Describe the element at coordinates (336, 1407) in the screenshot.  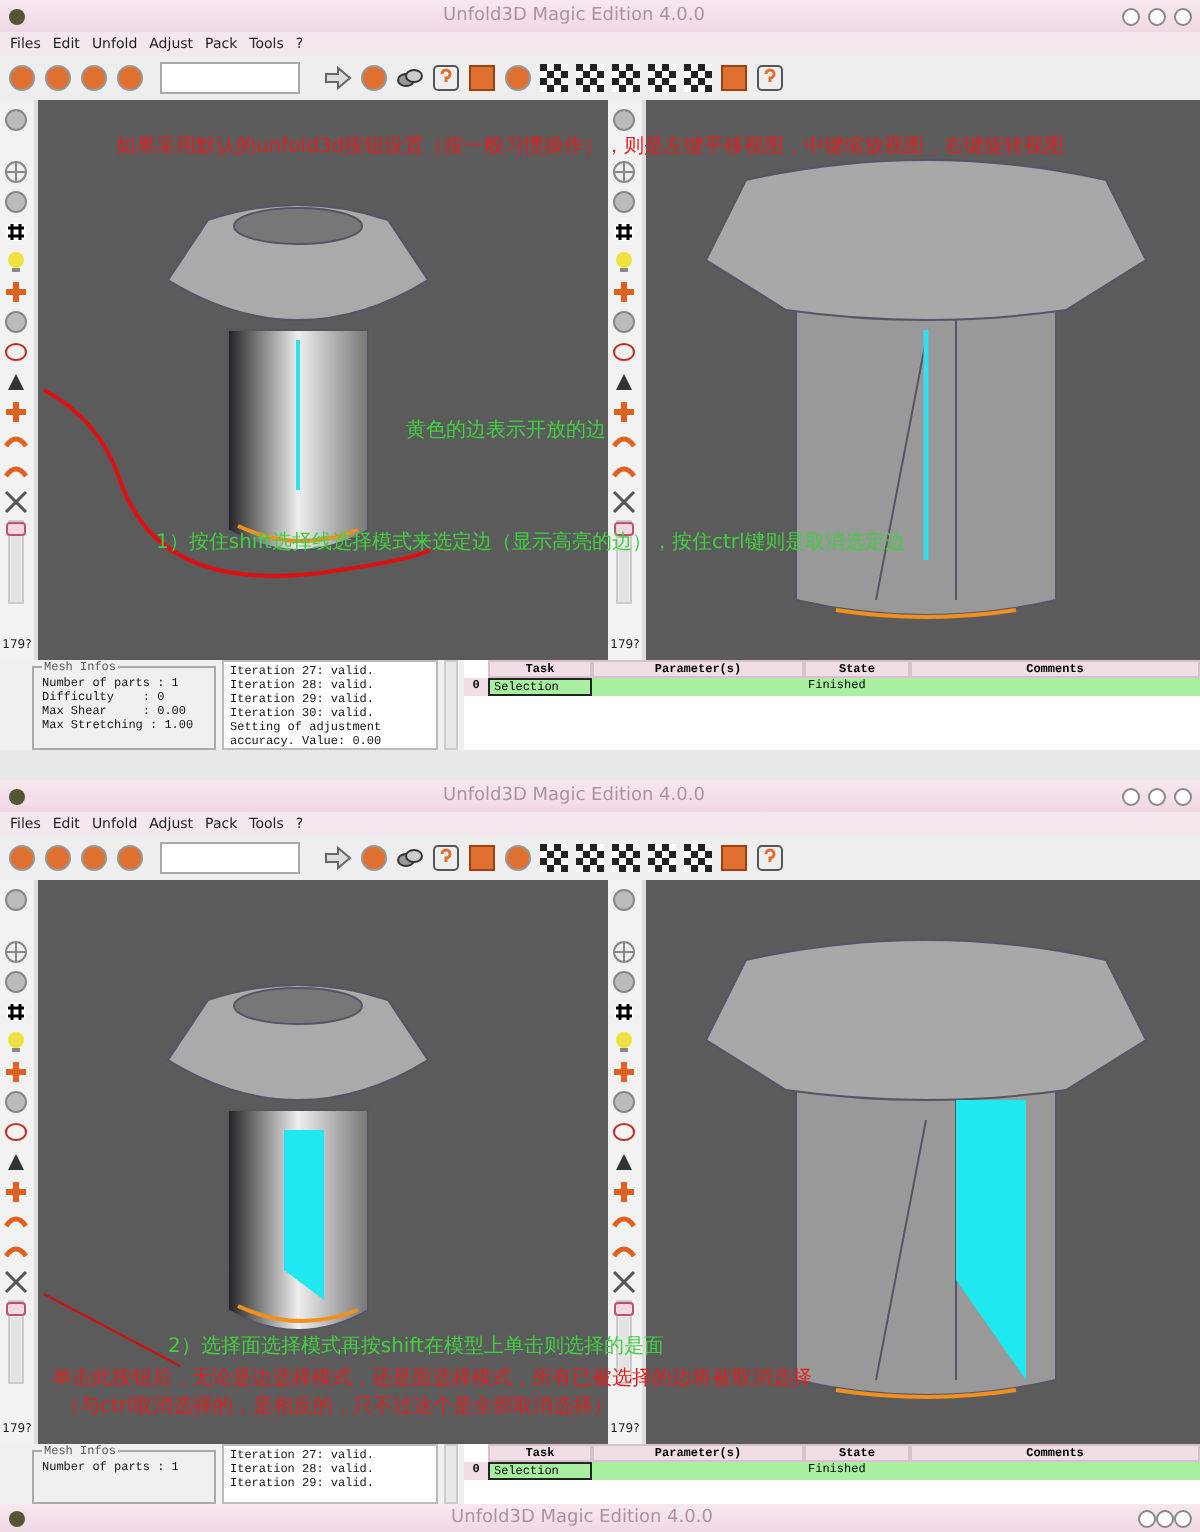
I see `annotation-text: （与ctrl取消选择的，是相反的，只不过这个是全部取消选择）` at that location.